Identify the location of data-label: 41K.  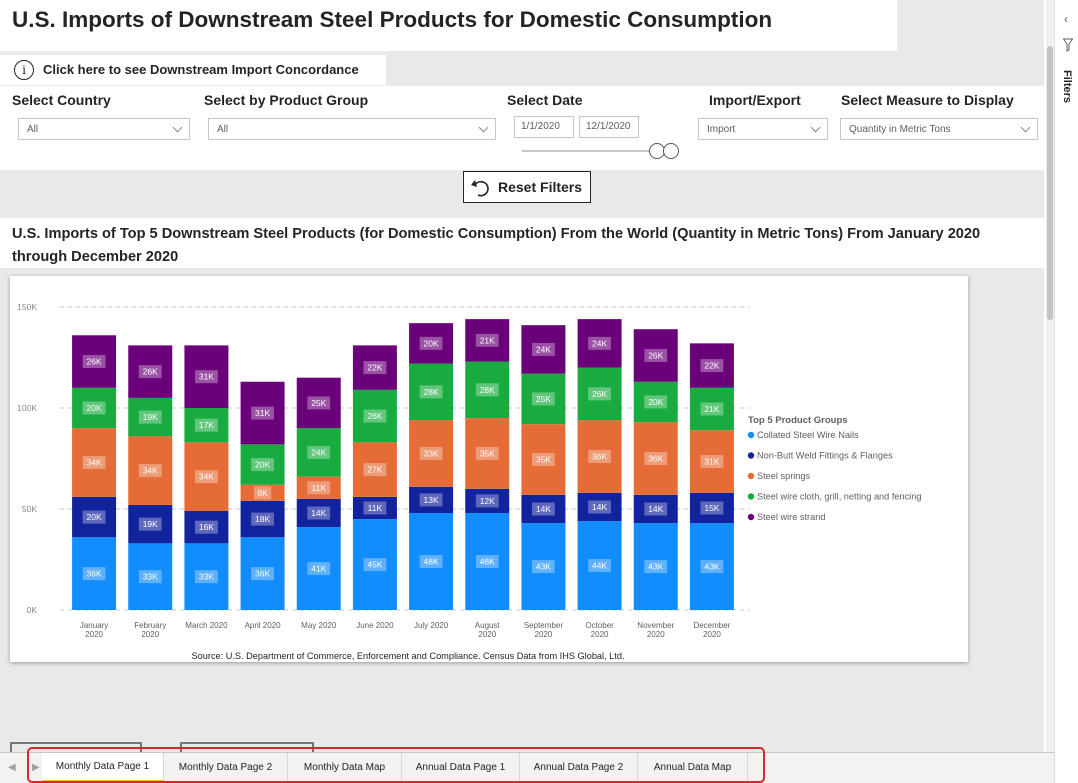
(318, 569).